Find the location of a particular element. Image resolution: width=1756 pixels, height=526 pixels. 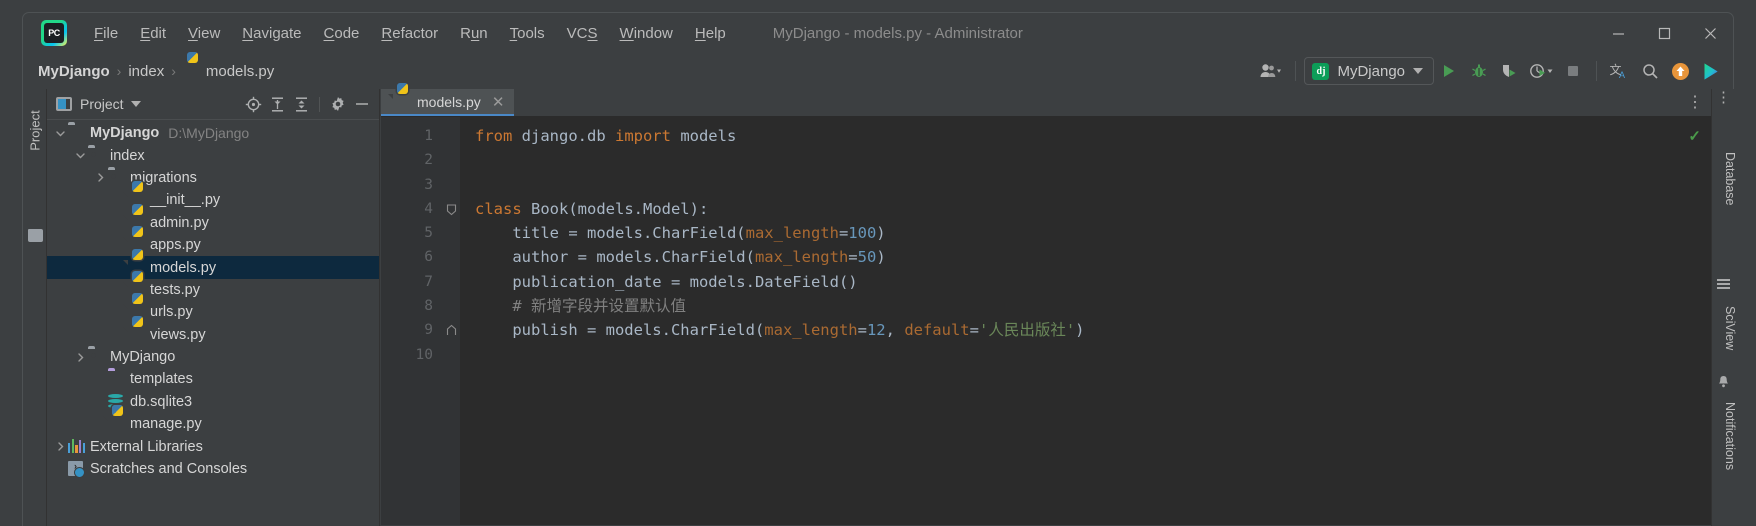

inspection-status-icon: ✓ is located at coordinates (1694, 136).